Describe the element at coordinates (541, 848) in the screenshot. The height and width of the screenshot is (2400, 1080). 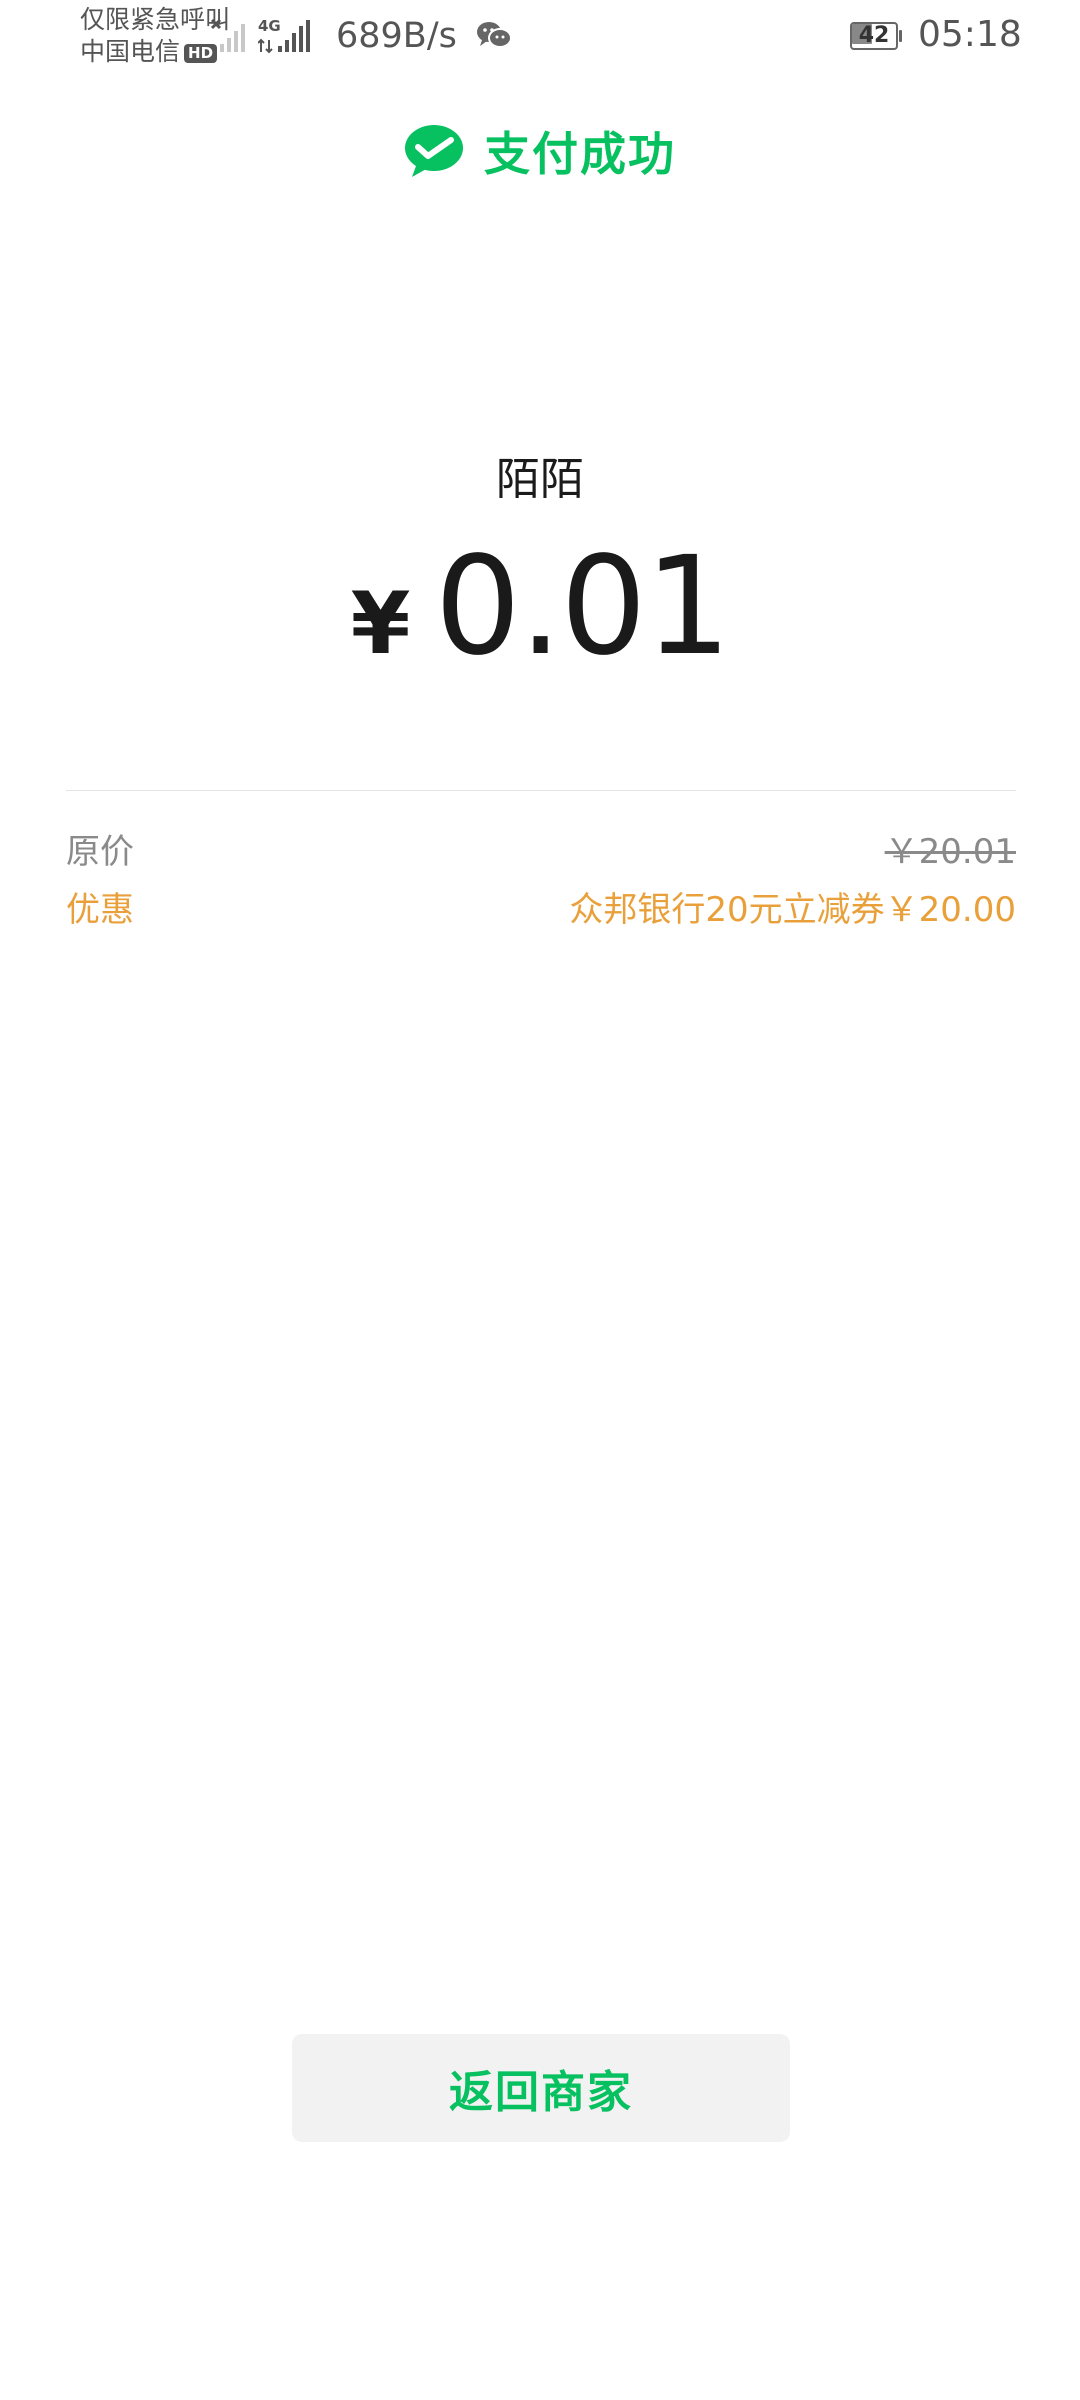
I see `original-price-row: 原价 ￥20.01` at that location.